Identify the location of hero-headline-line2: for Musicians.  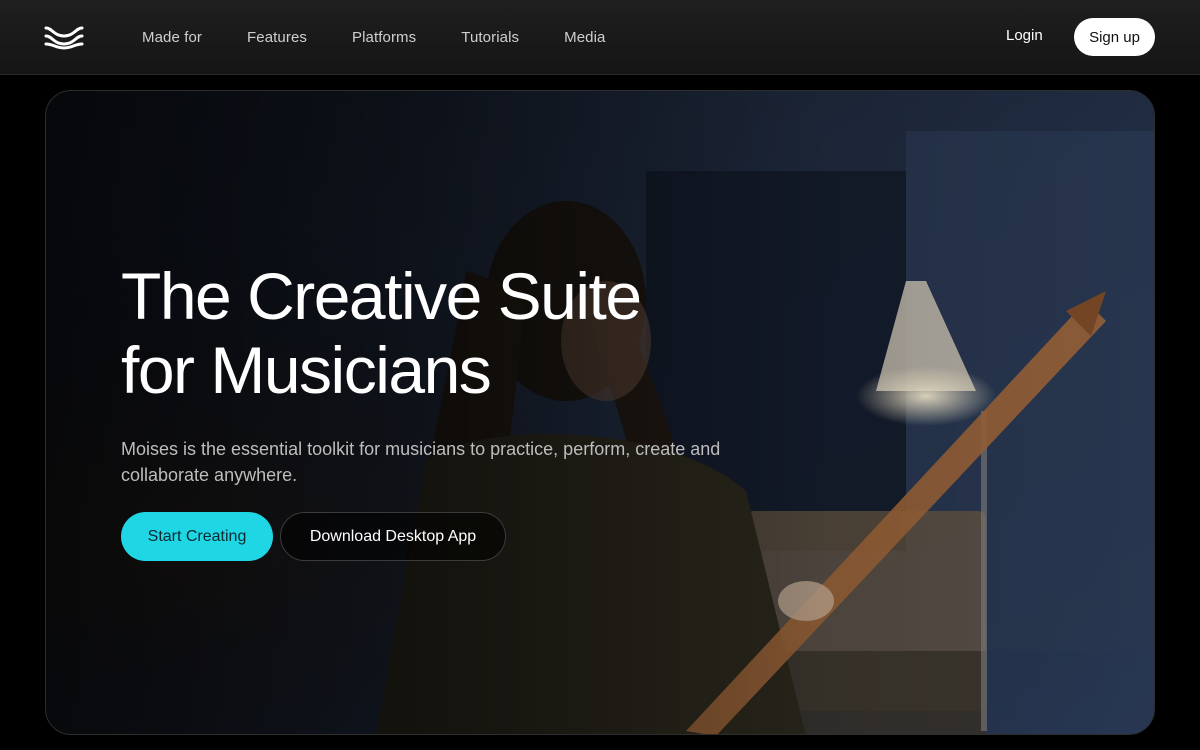
(306, 370).